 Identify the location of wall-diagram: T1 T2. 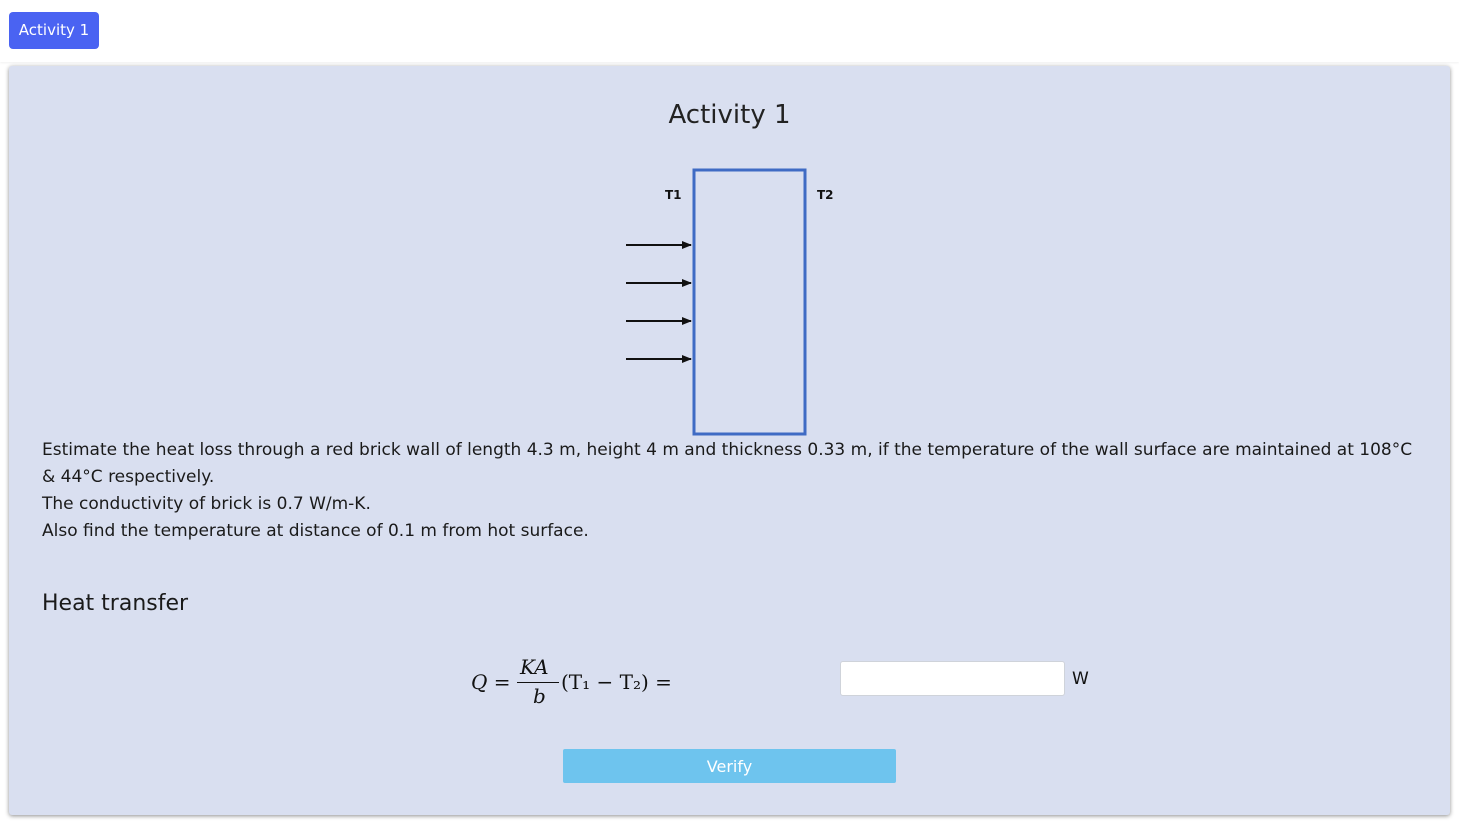
(729, 302).